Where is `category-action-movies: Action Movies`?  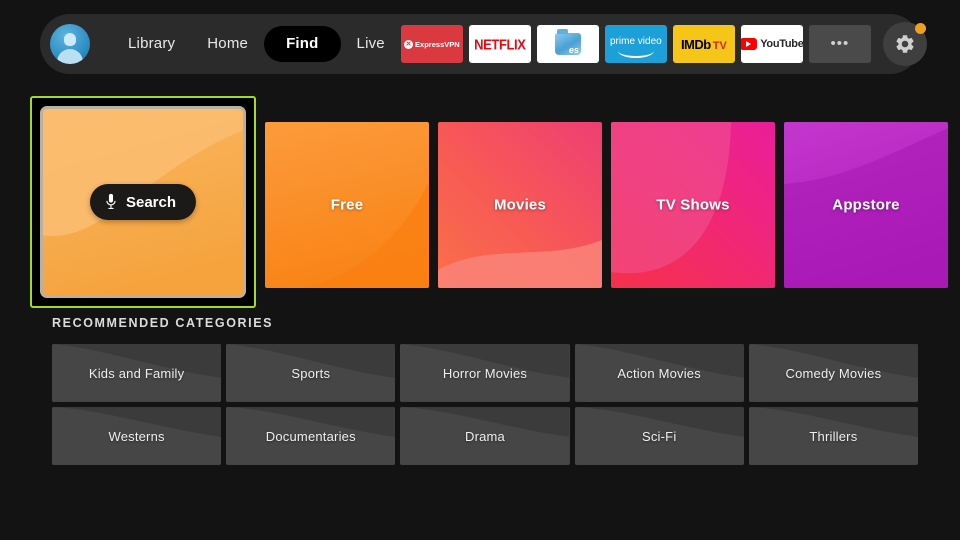 category-action-movies: Action Movies is located at coordinates (659, 373).